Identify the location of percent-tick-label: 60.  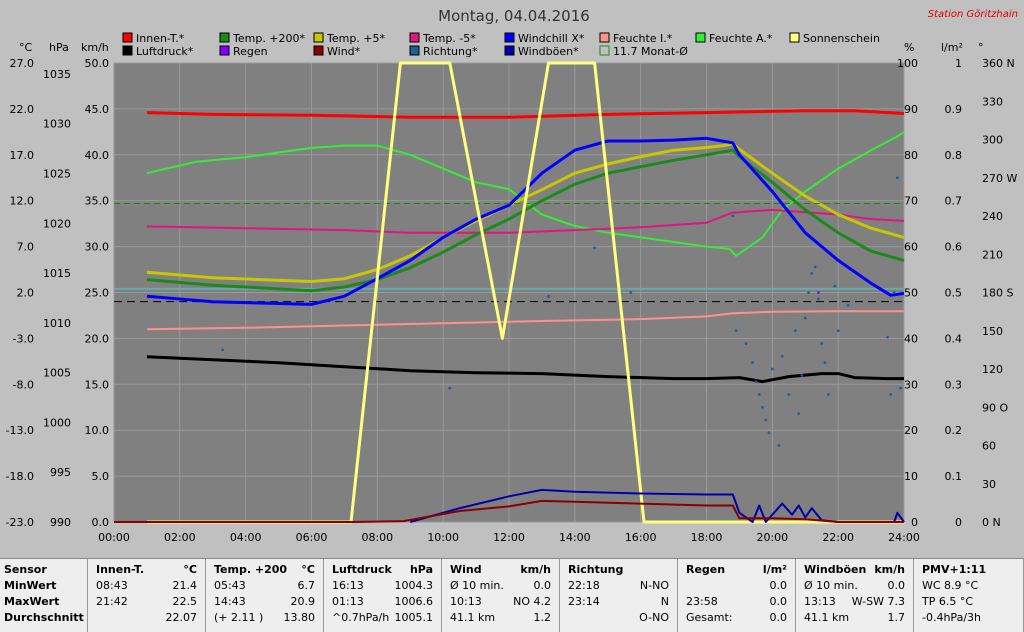
(911, 247).